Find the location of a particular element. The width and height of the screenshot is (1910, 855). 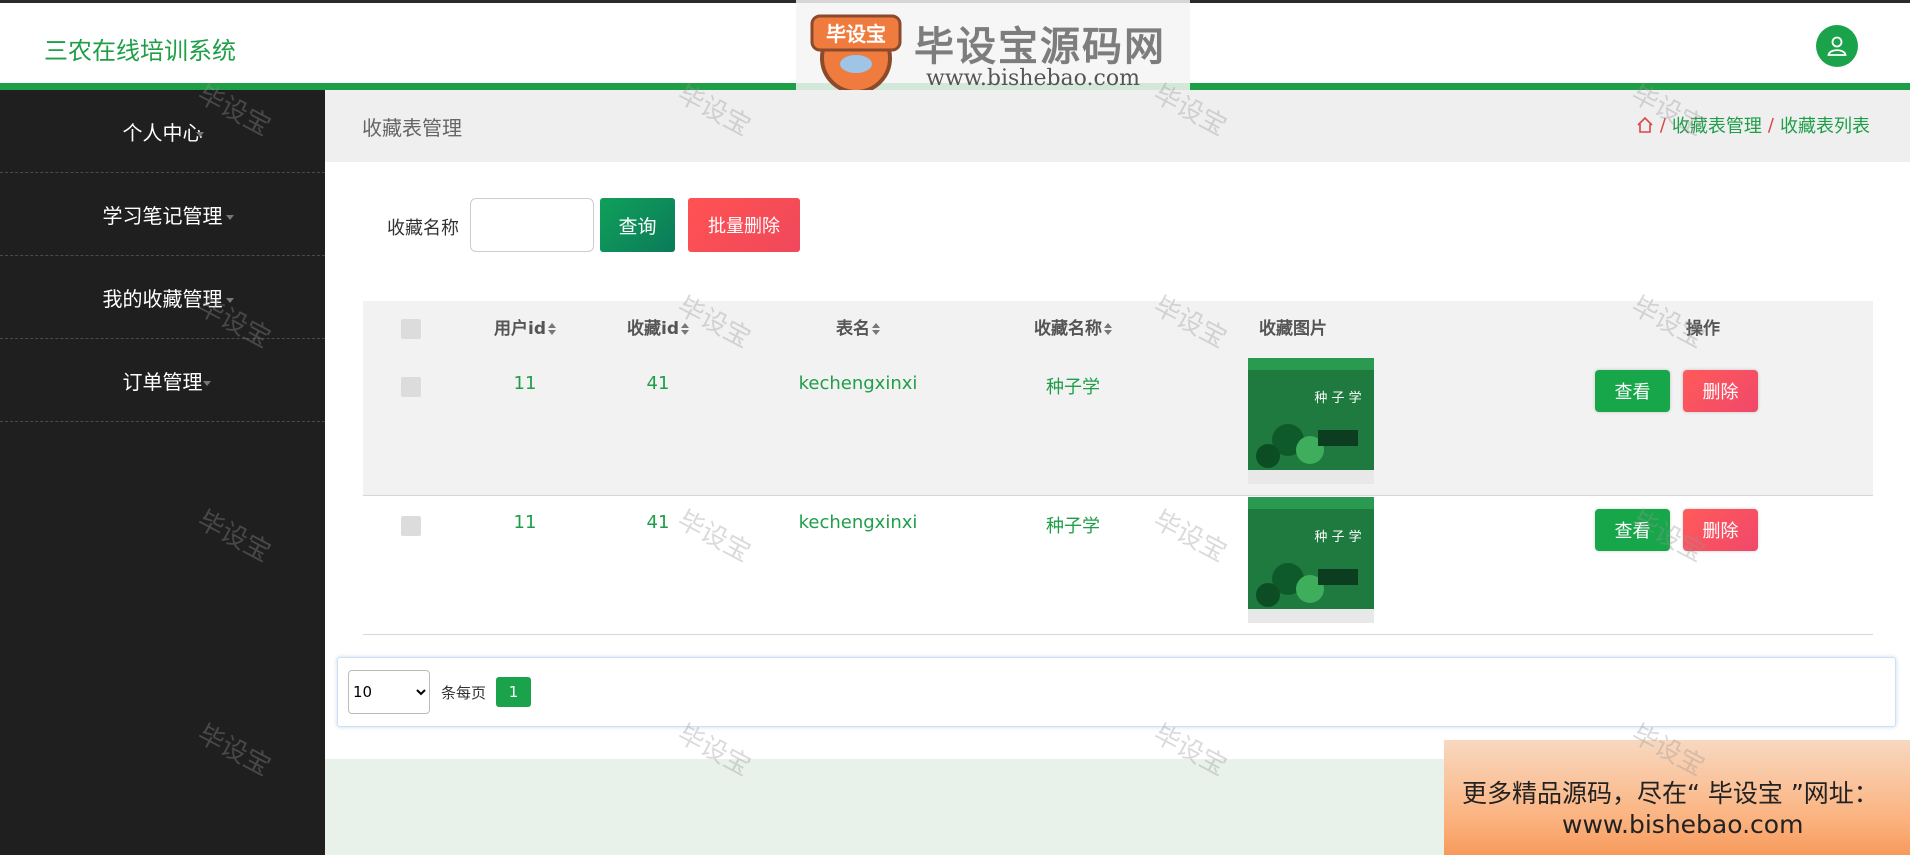

page-header: 收藏表管理 / 收藏表管理 / 收藏表列表 is located at coordinates (1117, 126).